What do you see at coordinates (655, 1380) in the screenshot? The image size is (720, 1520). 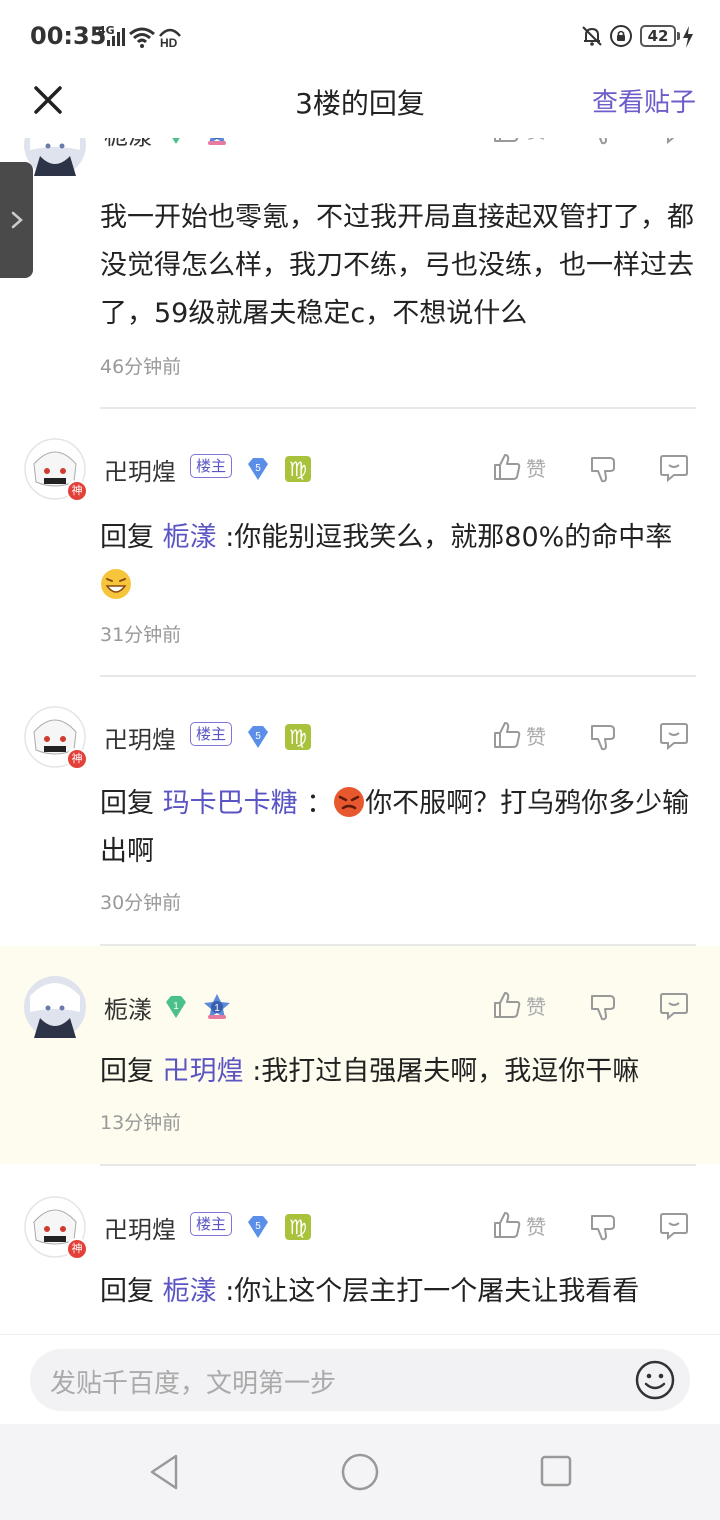 I see `smiley-icon` at bounding box center [655, 1380].